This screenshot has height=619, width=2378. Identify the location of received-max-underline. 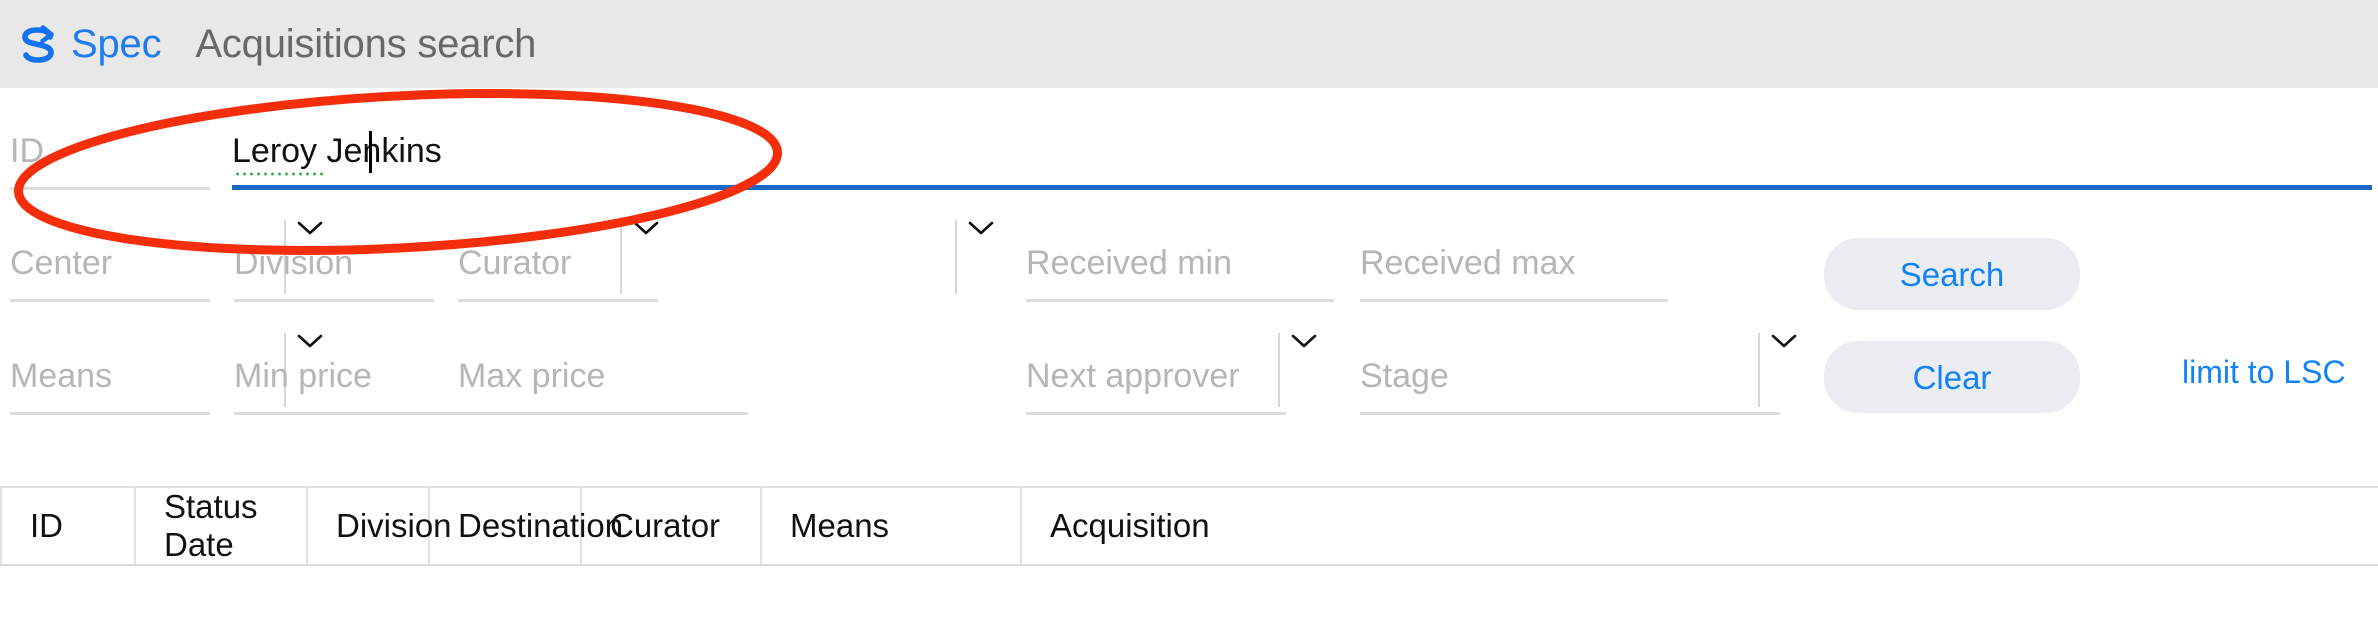
(1514, 300).